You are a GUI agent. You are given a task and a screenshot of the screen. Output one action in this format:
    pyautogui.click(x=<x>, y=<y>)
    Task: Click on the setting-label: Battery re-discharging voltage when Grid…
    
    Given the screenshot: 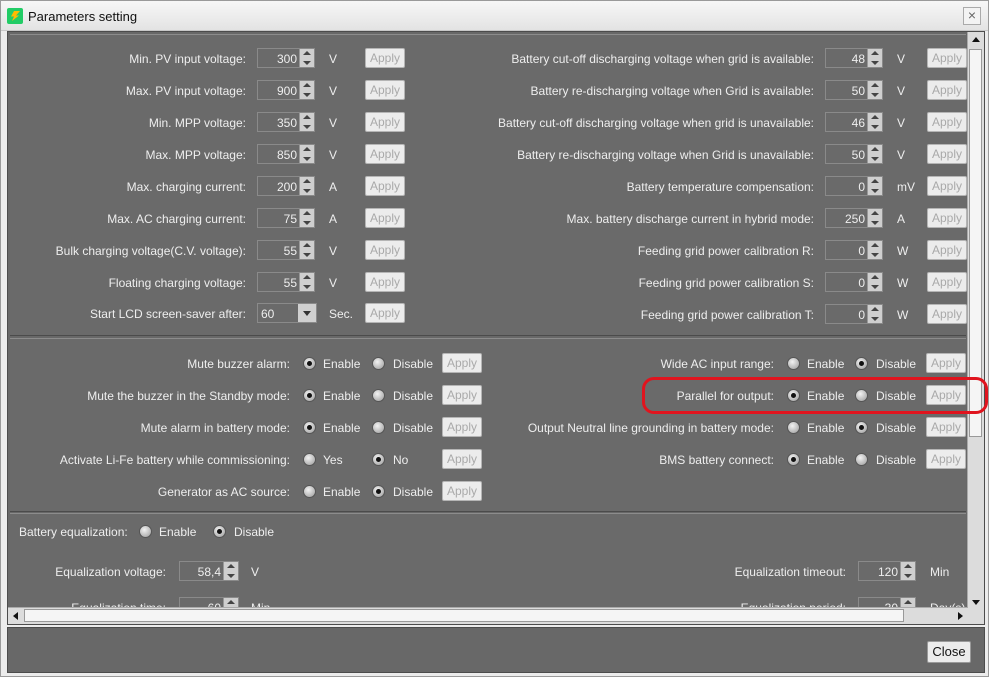 What is the action you would take?
    pyautogui.click(x=665, y=155)
    